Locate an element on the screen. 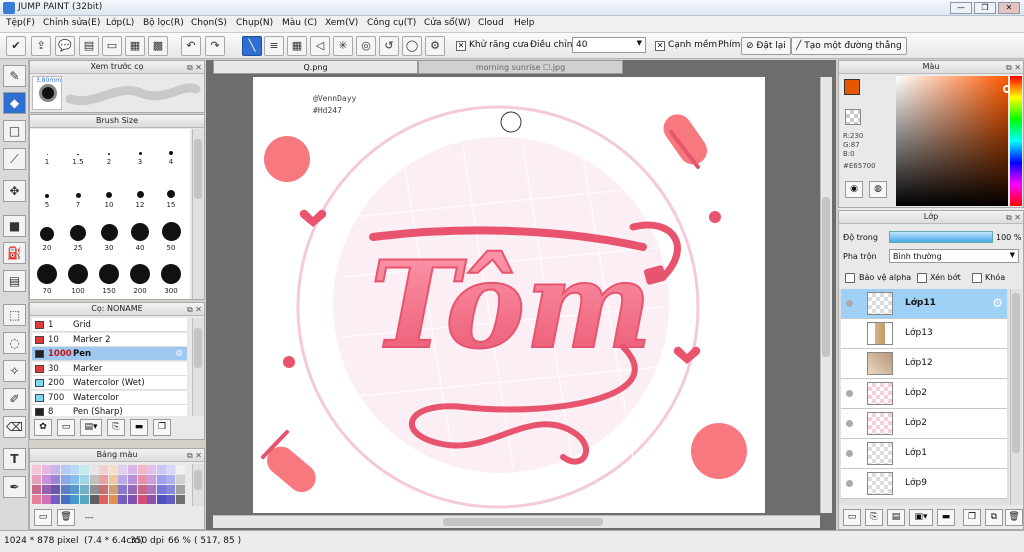 This screenshot has height=552, width=1024. menu-cloud: Cloud is located at coordinates (491, 23).